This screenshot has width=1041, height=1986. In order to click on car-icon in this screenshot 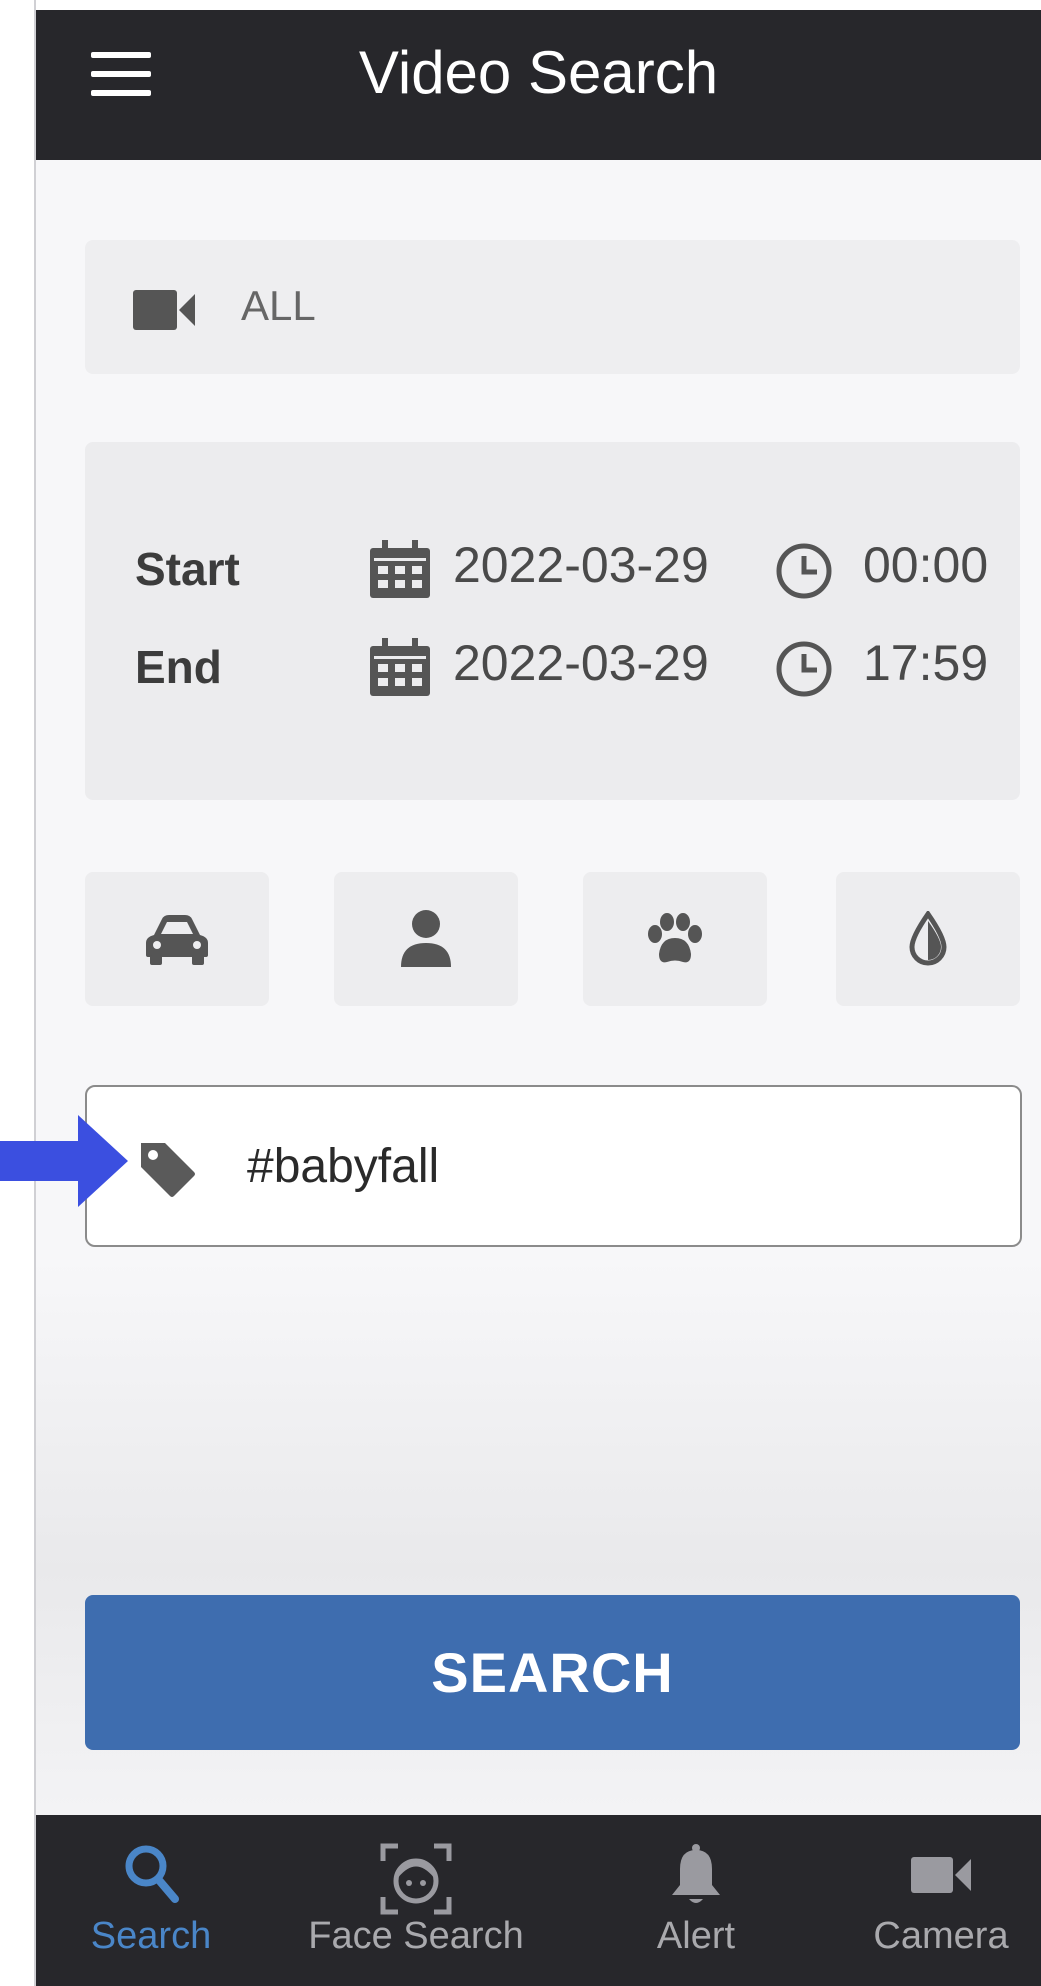, I will do `click(177, 940)`.